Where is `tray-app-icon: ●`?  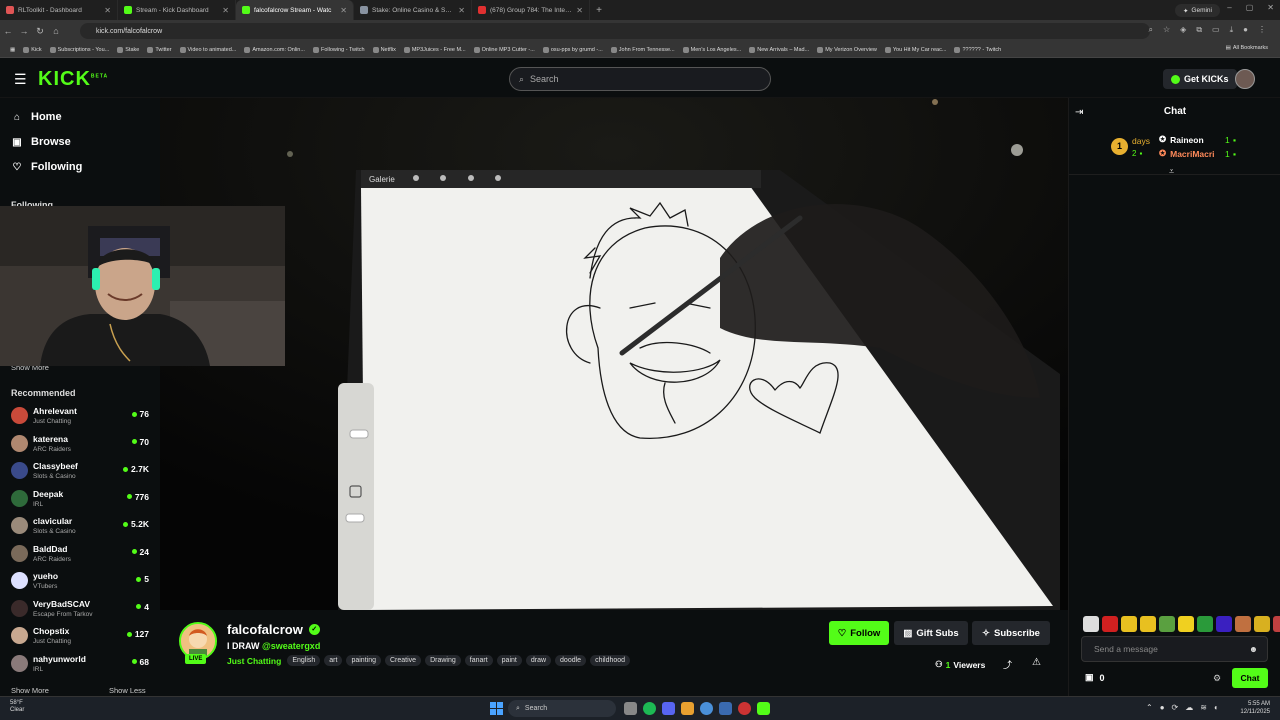 tray-app-icon: ● is located at coordinates (1162, 707).